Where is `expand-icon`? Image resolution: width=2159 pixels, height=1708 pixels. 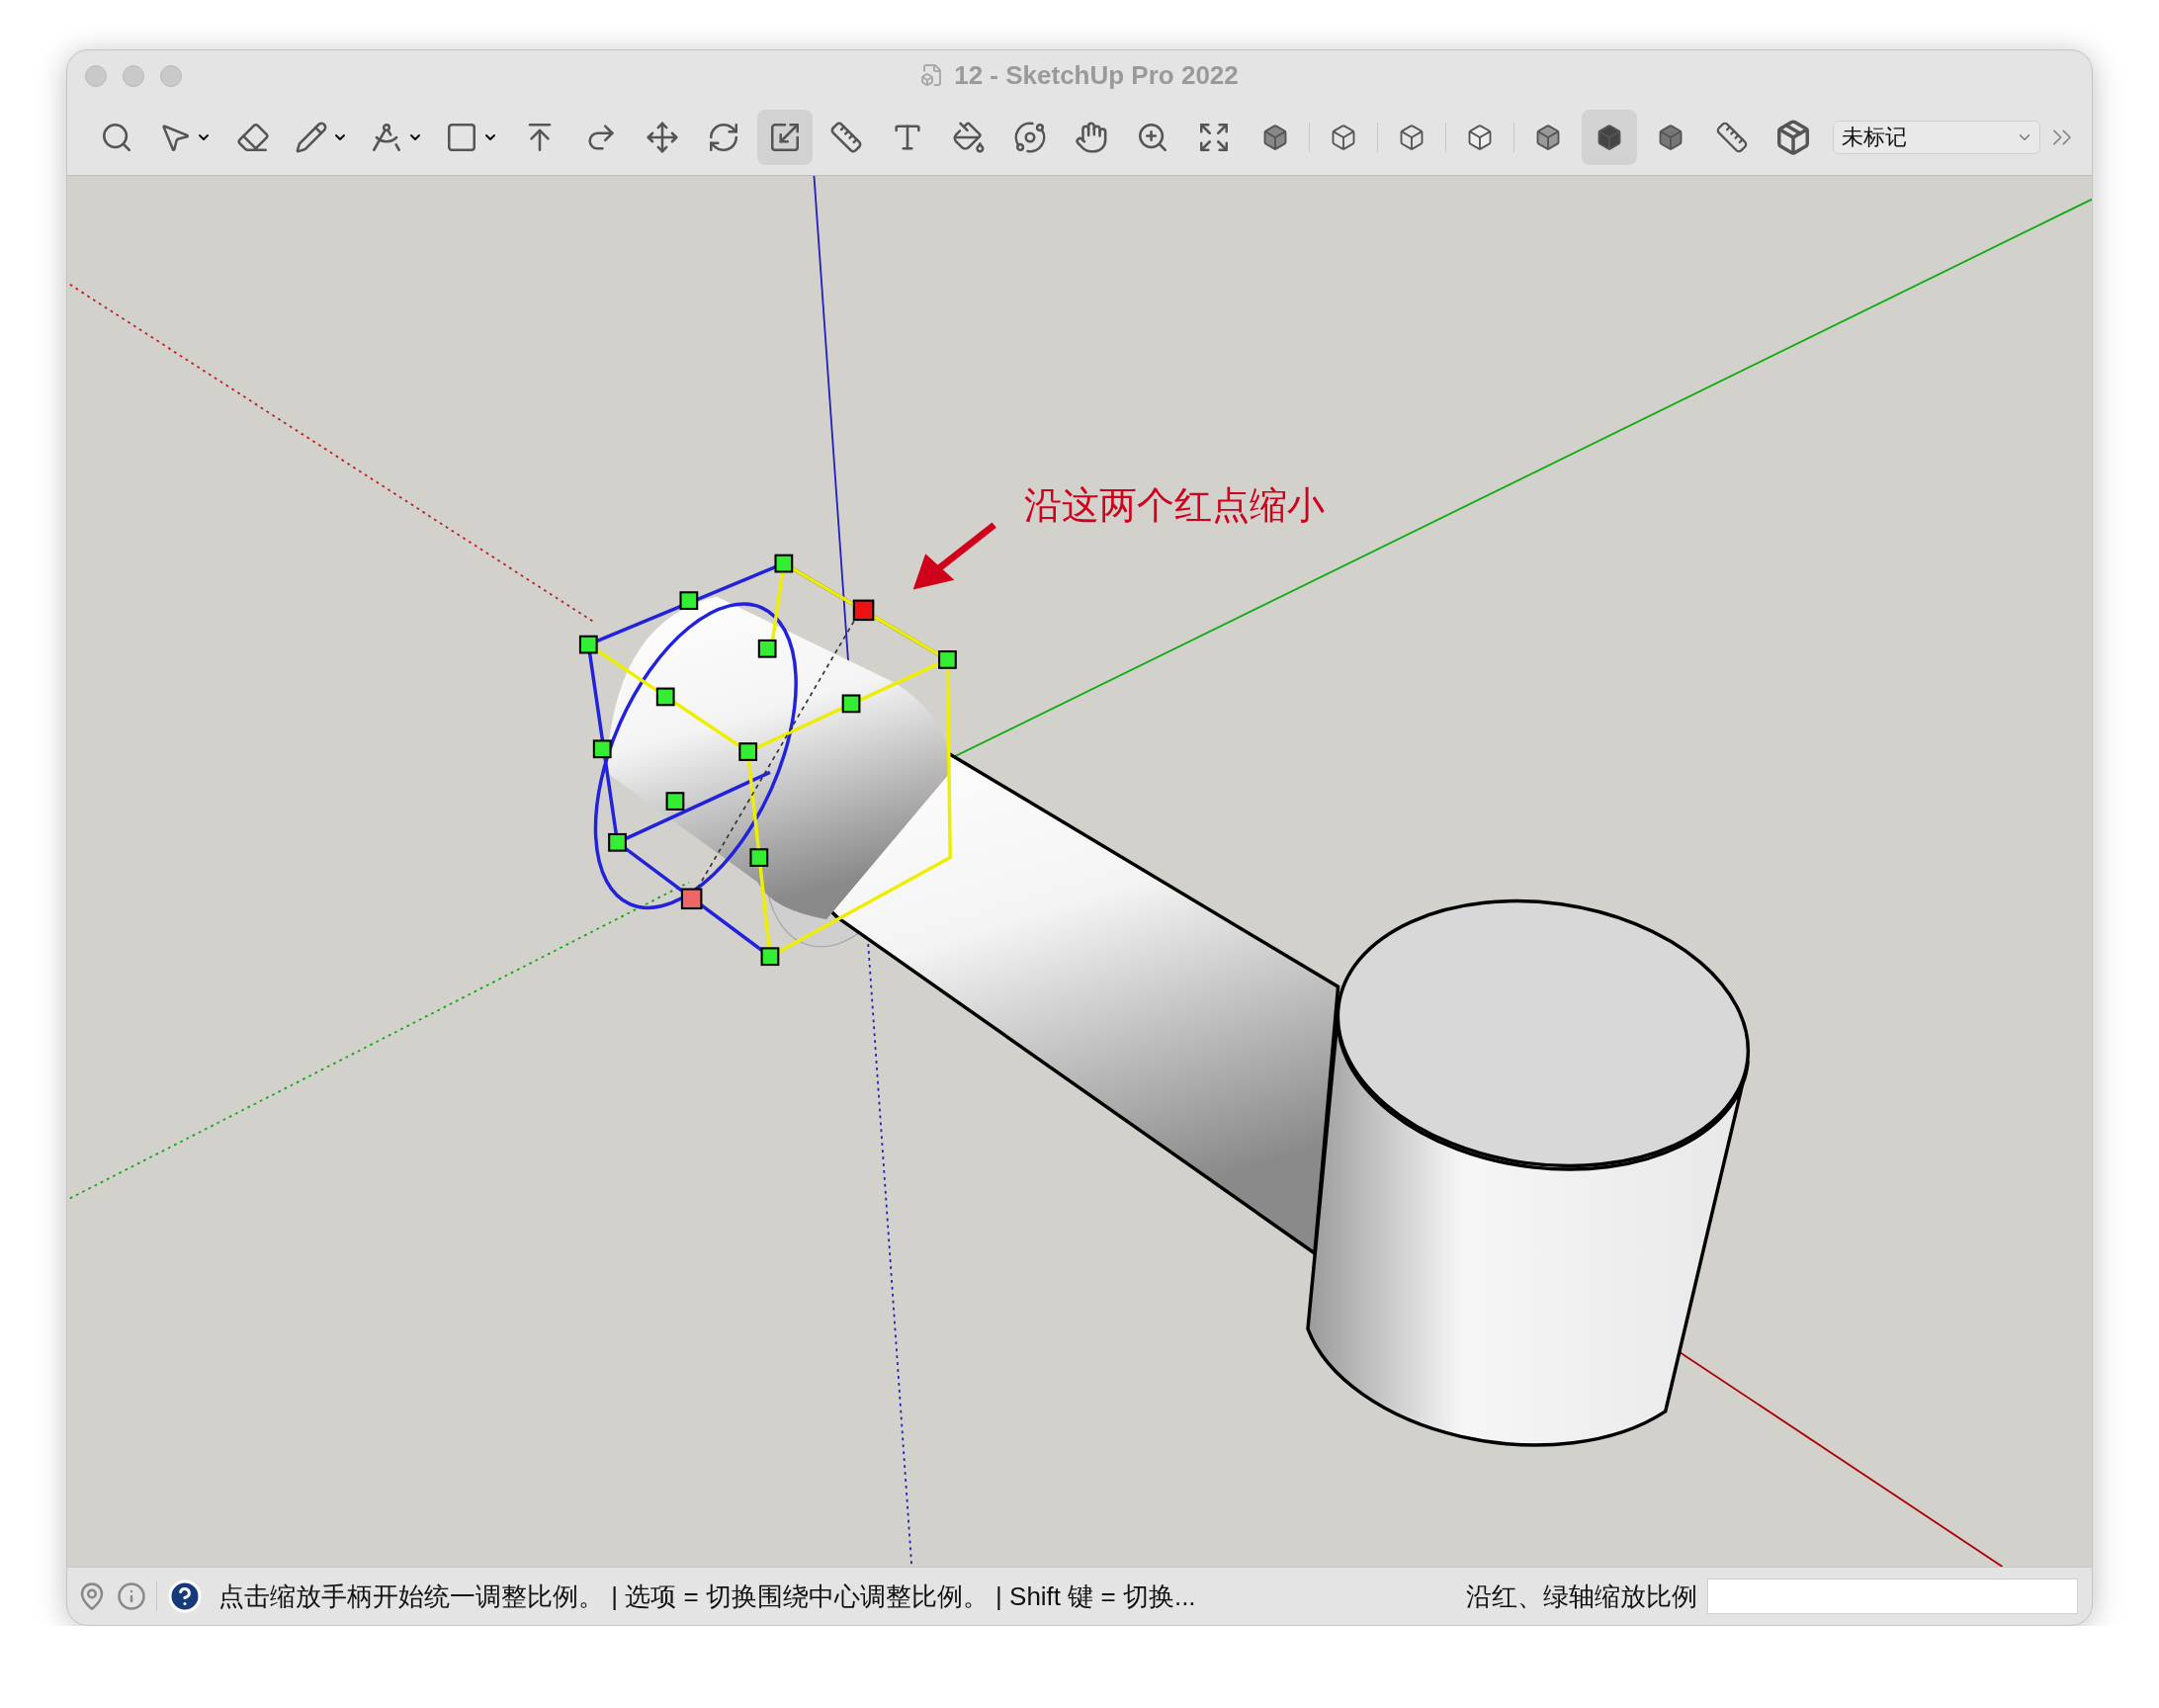
expand-icon is located at coordinates (1214, 138).